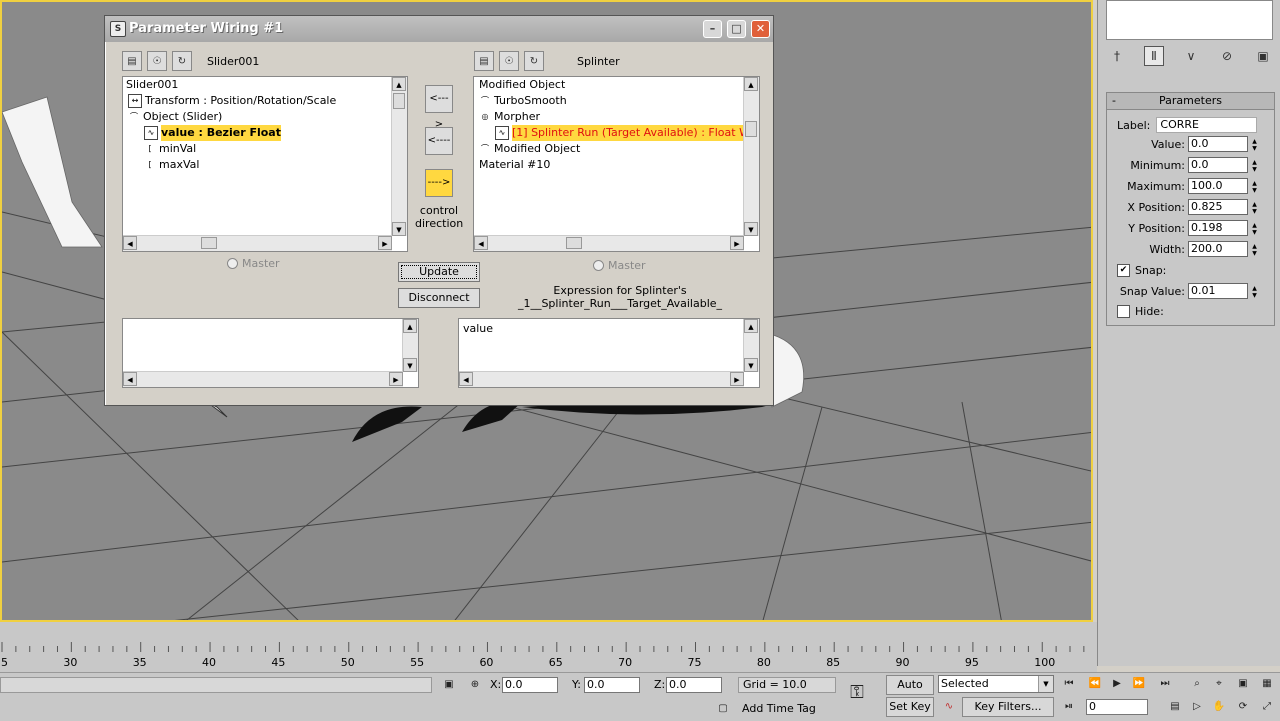 This screenshot has width=1280, height=721. Describe the element at coordinates (530, 685) in the screenshot. I see `x-coordinate-field: 0.0` at that location.